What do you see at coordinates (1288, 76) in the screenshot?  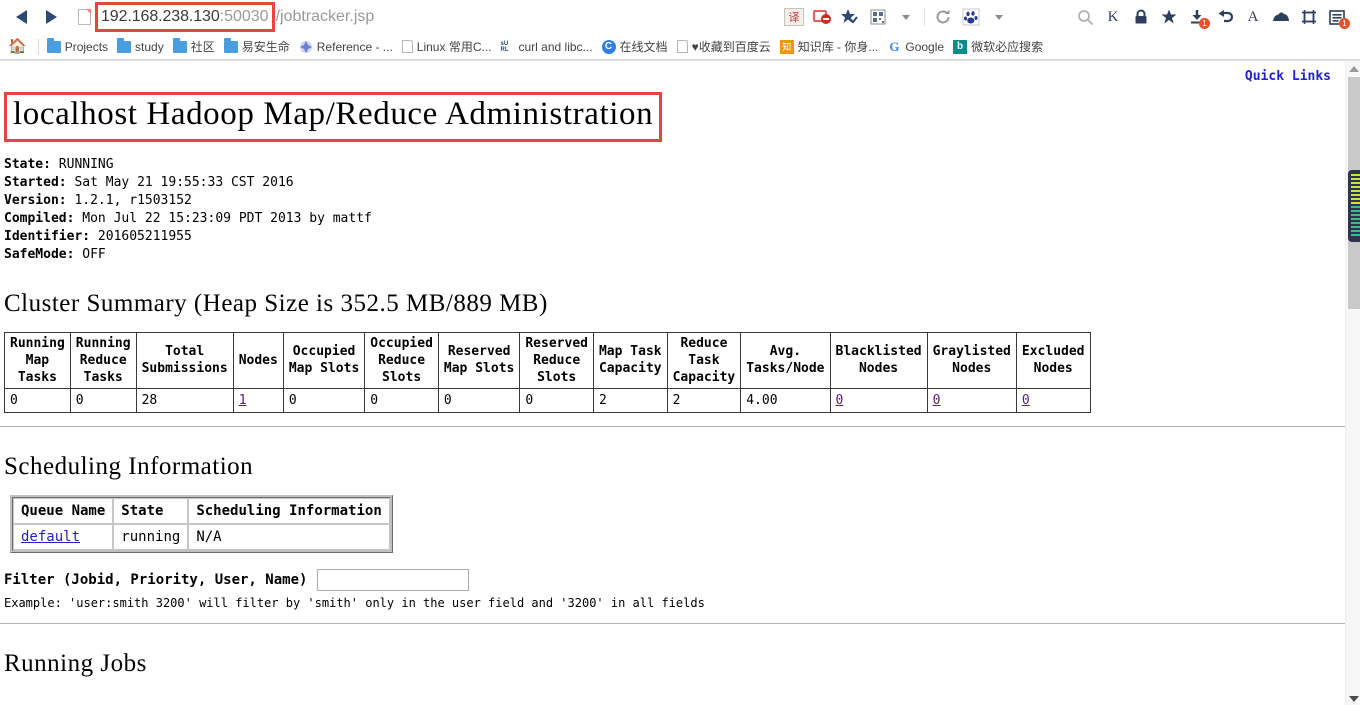 I see `quick-links-link: Quick Links` at bounding box center [1288, 76].